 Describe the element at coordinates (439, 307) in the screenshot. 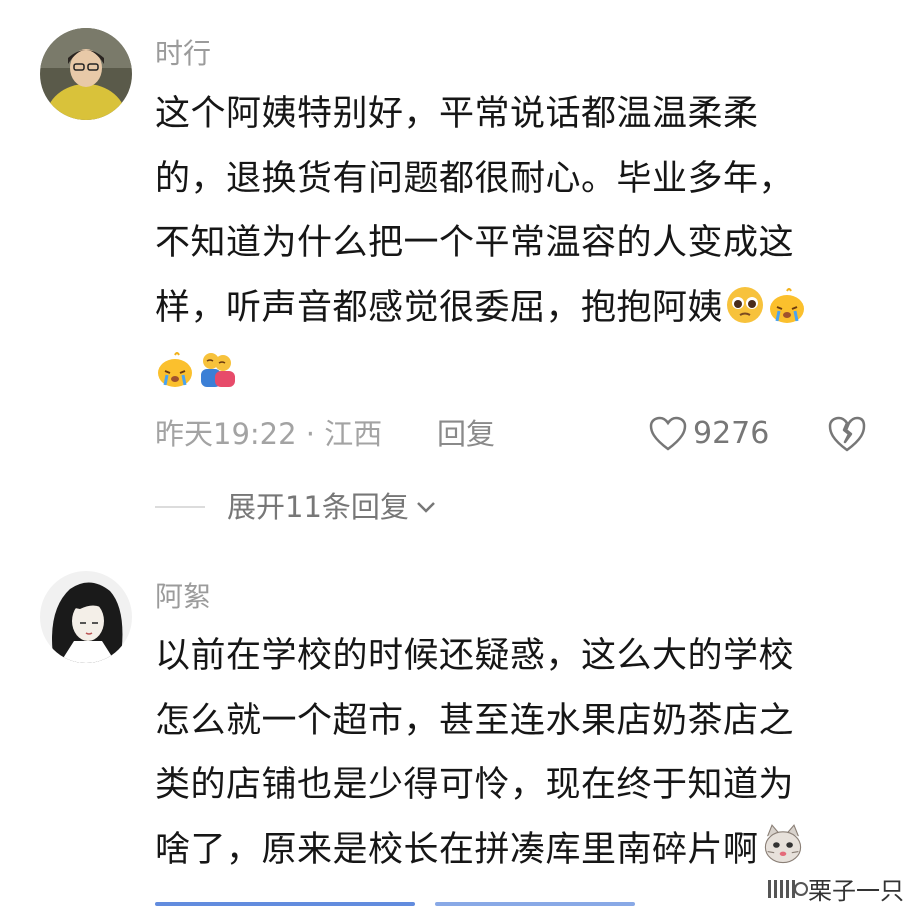

I see `comment-line-text: 样，听声音都感觉很委屈，抱抱阿姨` at that location.